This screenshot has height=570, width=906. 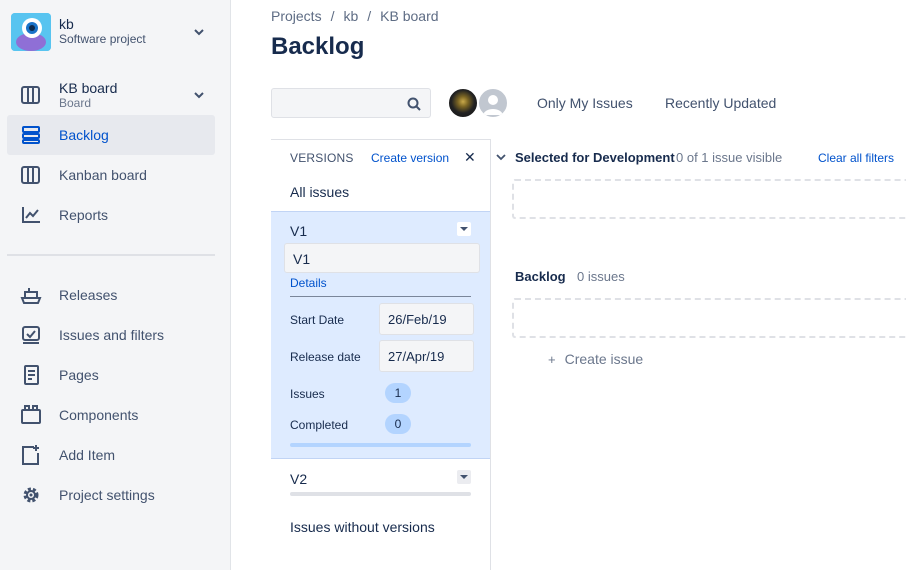 I want to click on sidebar-item-add-item: Add Item, so click(x=111, y=455).